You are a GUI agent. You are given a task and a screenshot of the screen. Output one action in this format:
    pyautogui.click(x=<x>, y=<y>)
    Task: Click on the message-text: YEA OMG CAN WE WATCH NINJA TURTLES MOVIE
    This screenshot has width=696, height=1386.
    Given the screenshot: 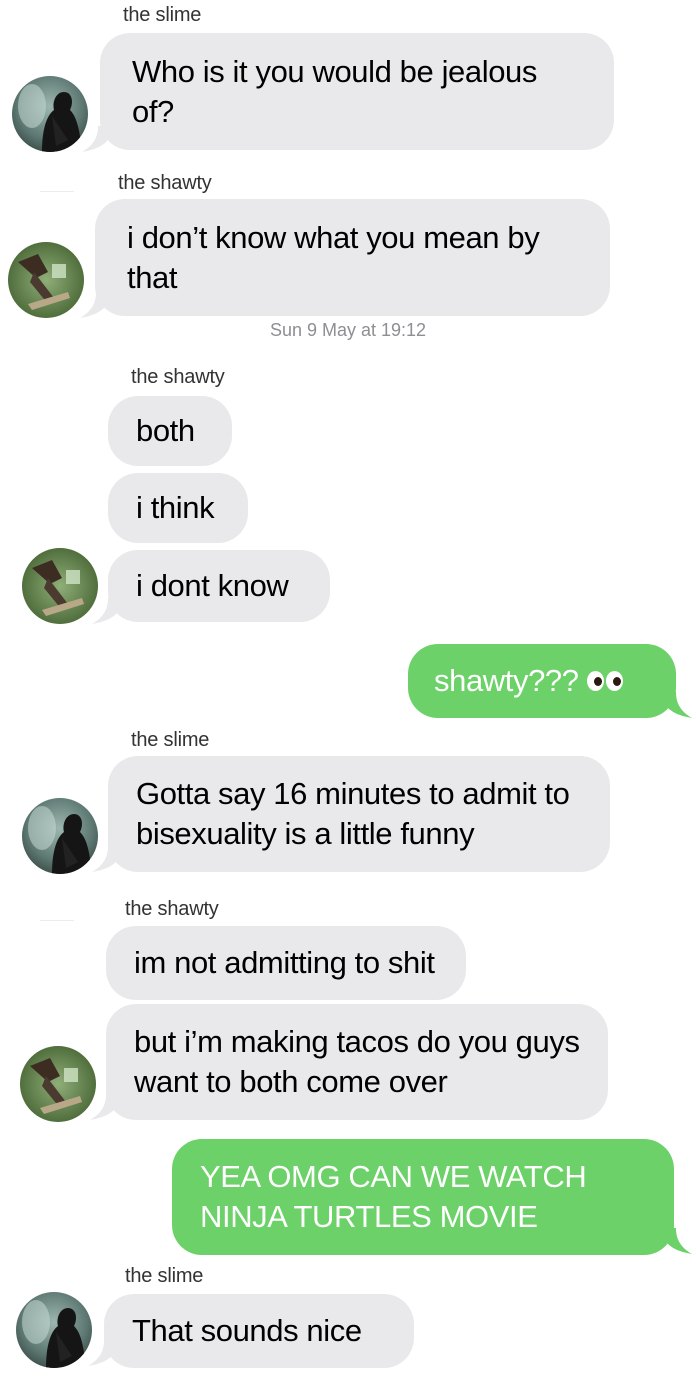 What is the action you would take?
    pyautogui.click(x=393, y=1196)
    